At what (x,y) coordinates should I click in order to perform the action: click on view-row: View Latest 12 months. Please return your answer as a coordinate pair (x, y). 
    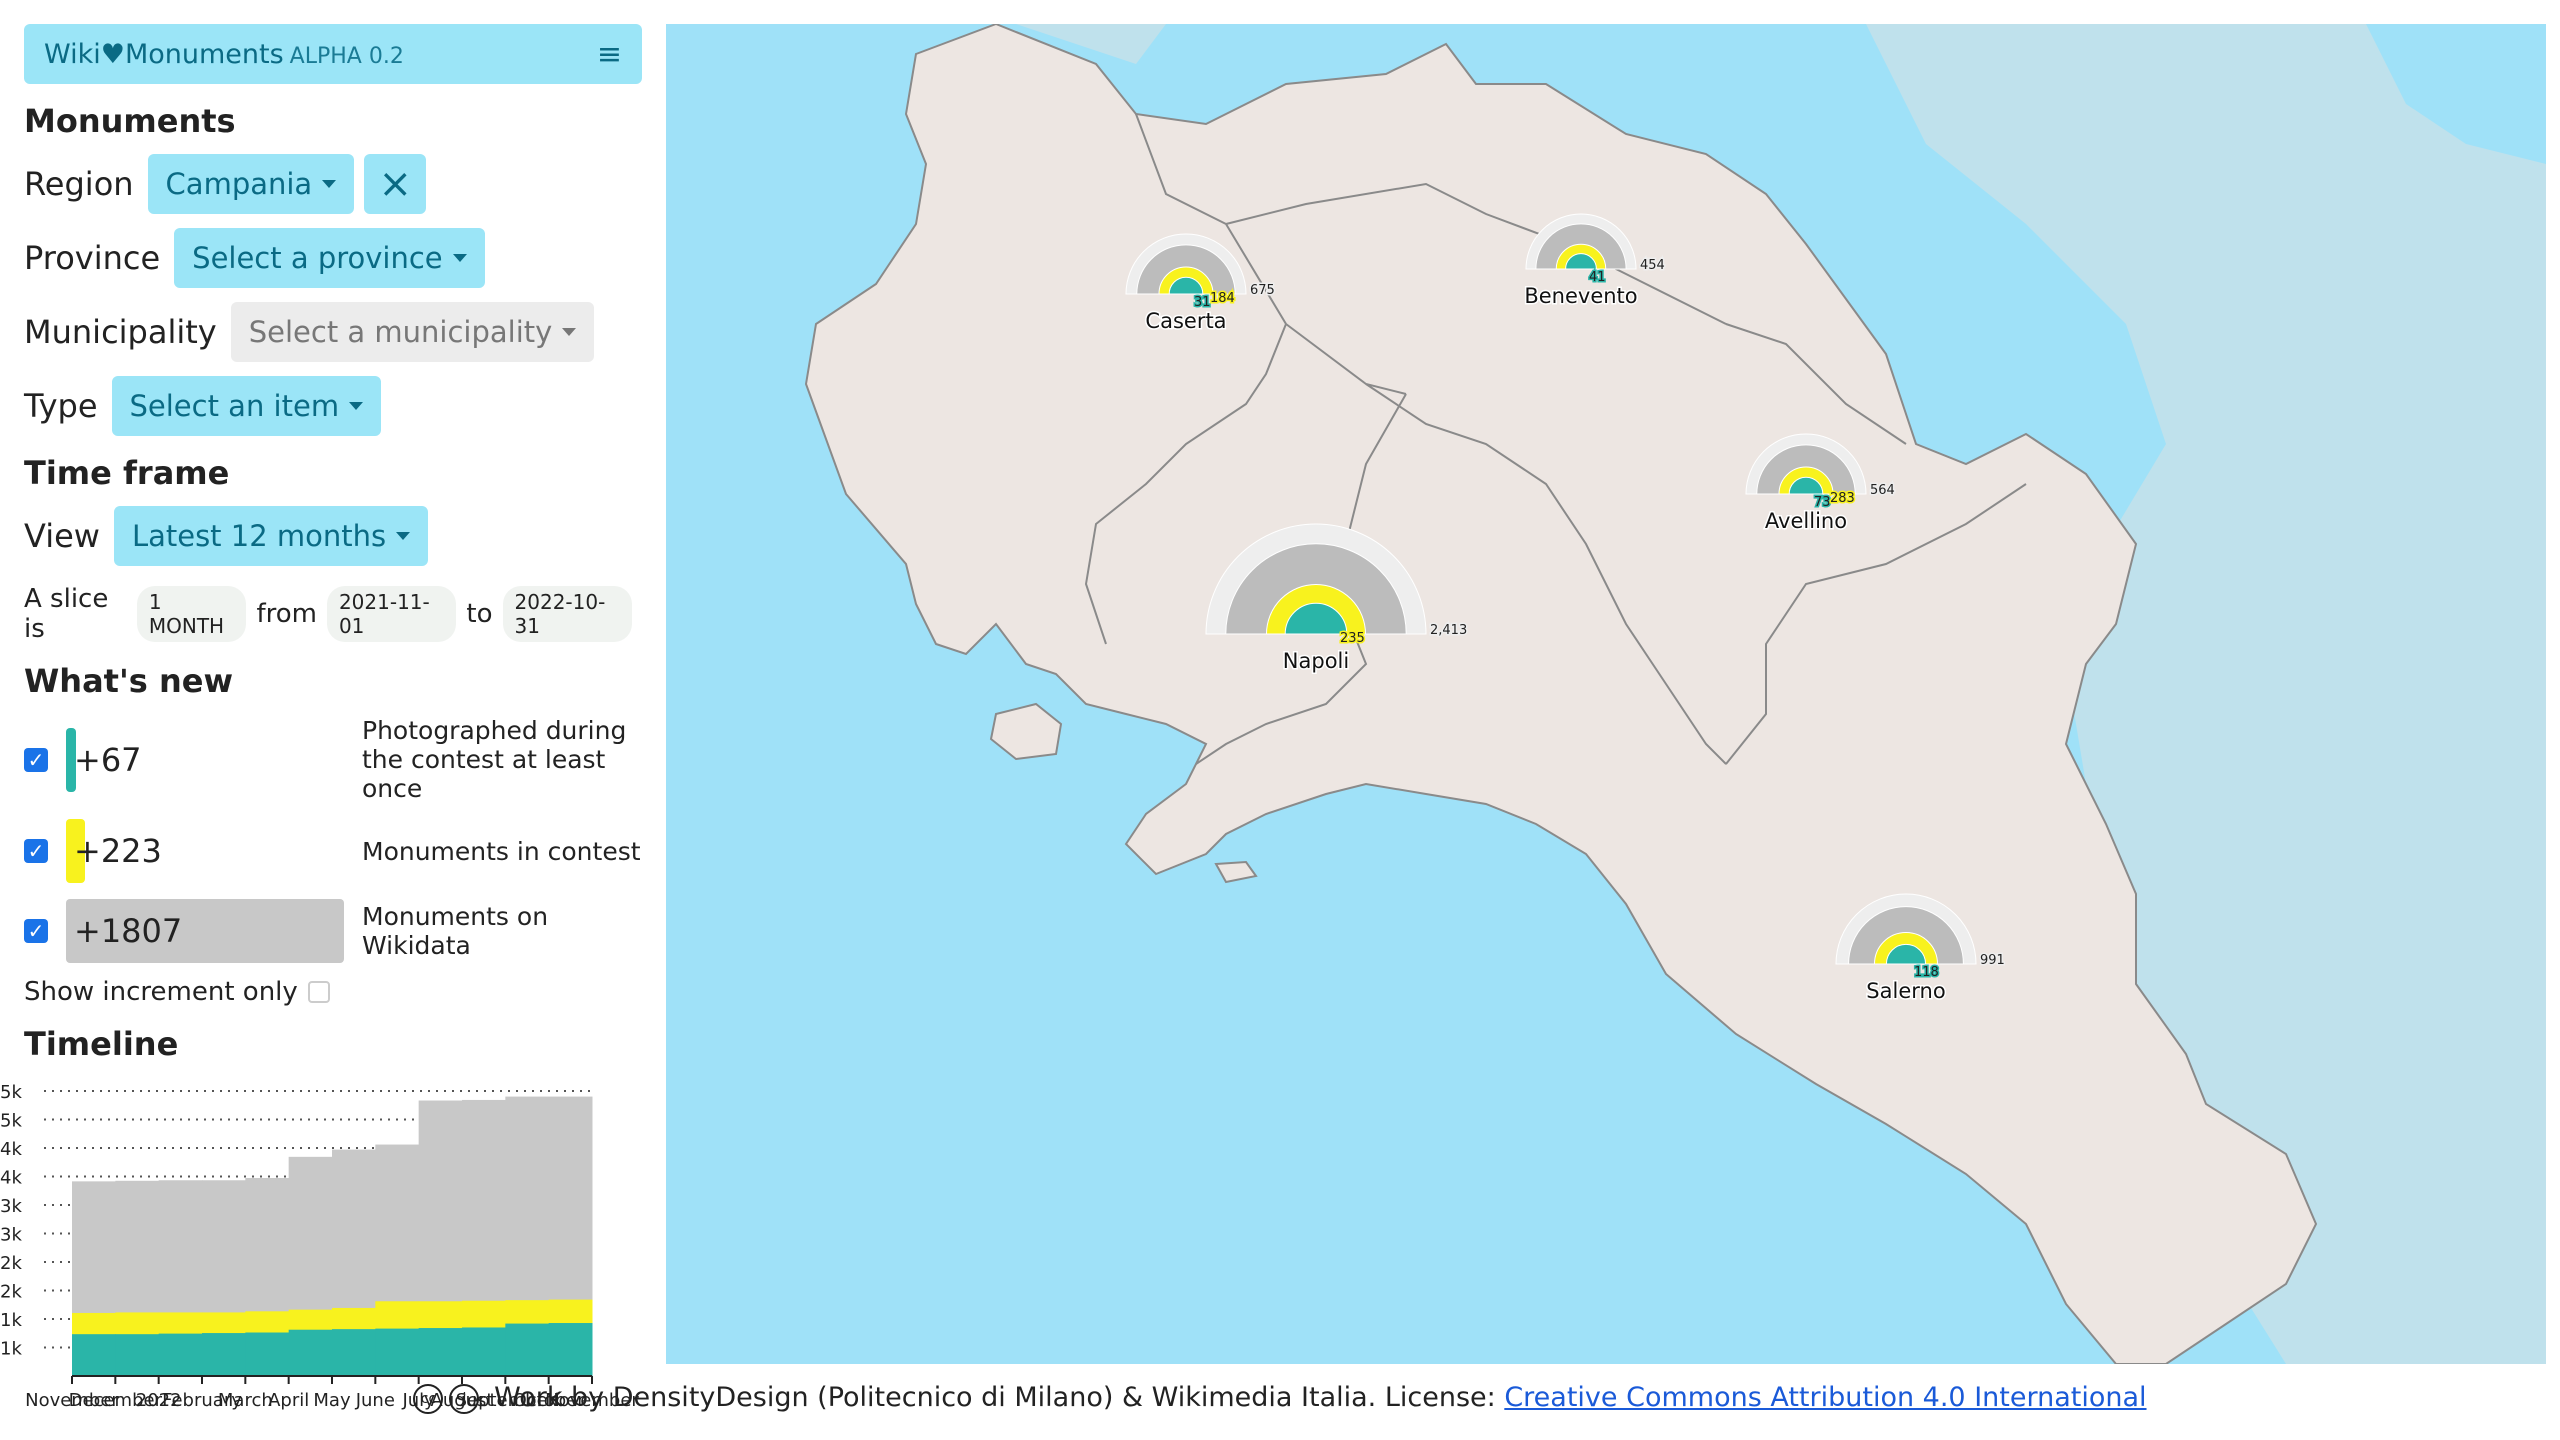
    Looking at the image, I should click on (333, 536).